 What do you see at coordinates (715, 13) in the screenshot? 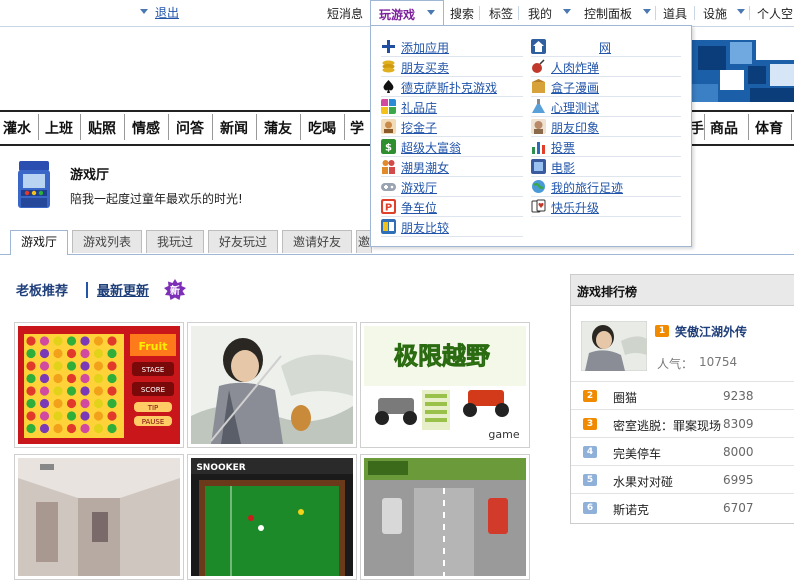
I see `nav-facilities: 设施` at bounding box center [715, 13].